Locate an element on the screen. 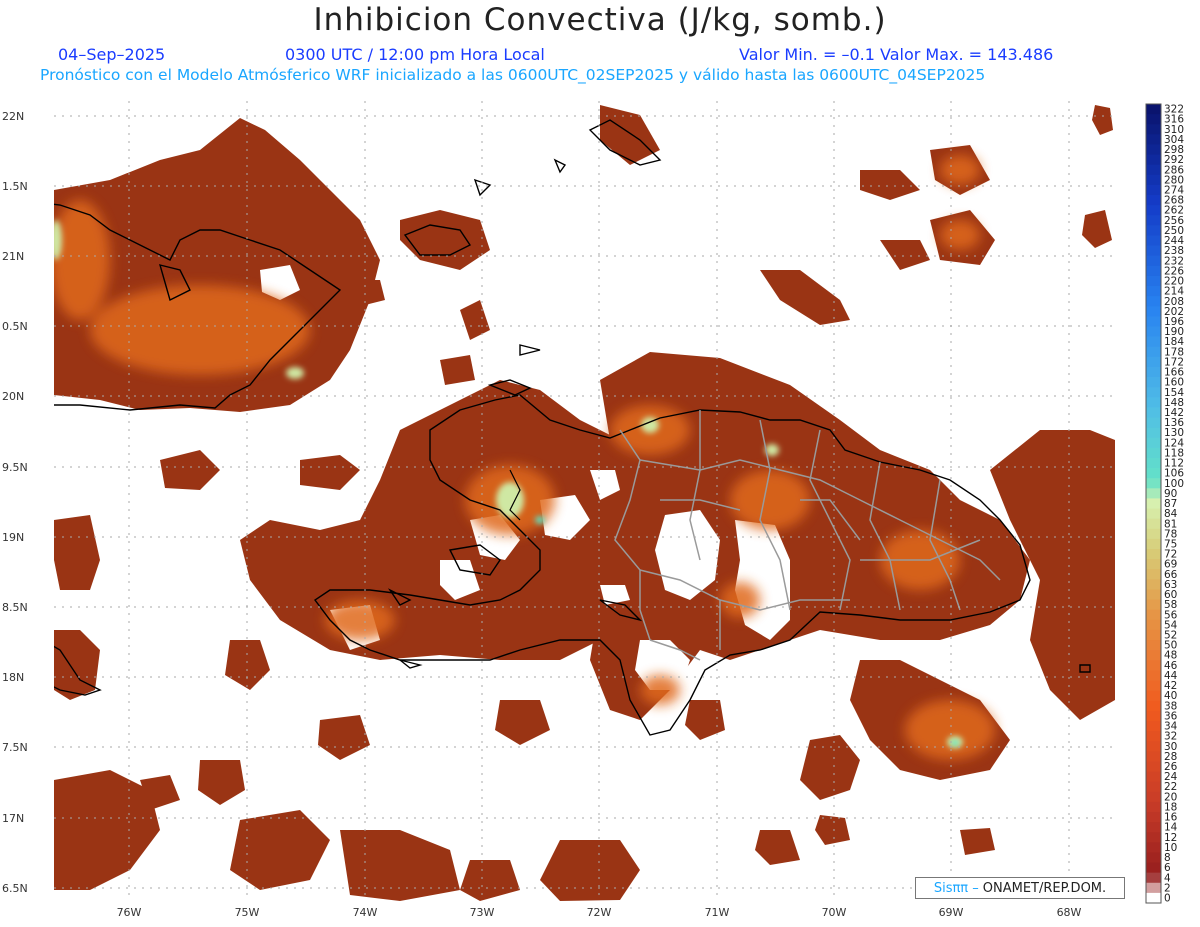 This screenshot has width=1200, height=927. lat-label: 0.5N is located at coordinates (15, 326).